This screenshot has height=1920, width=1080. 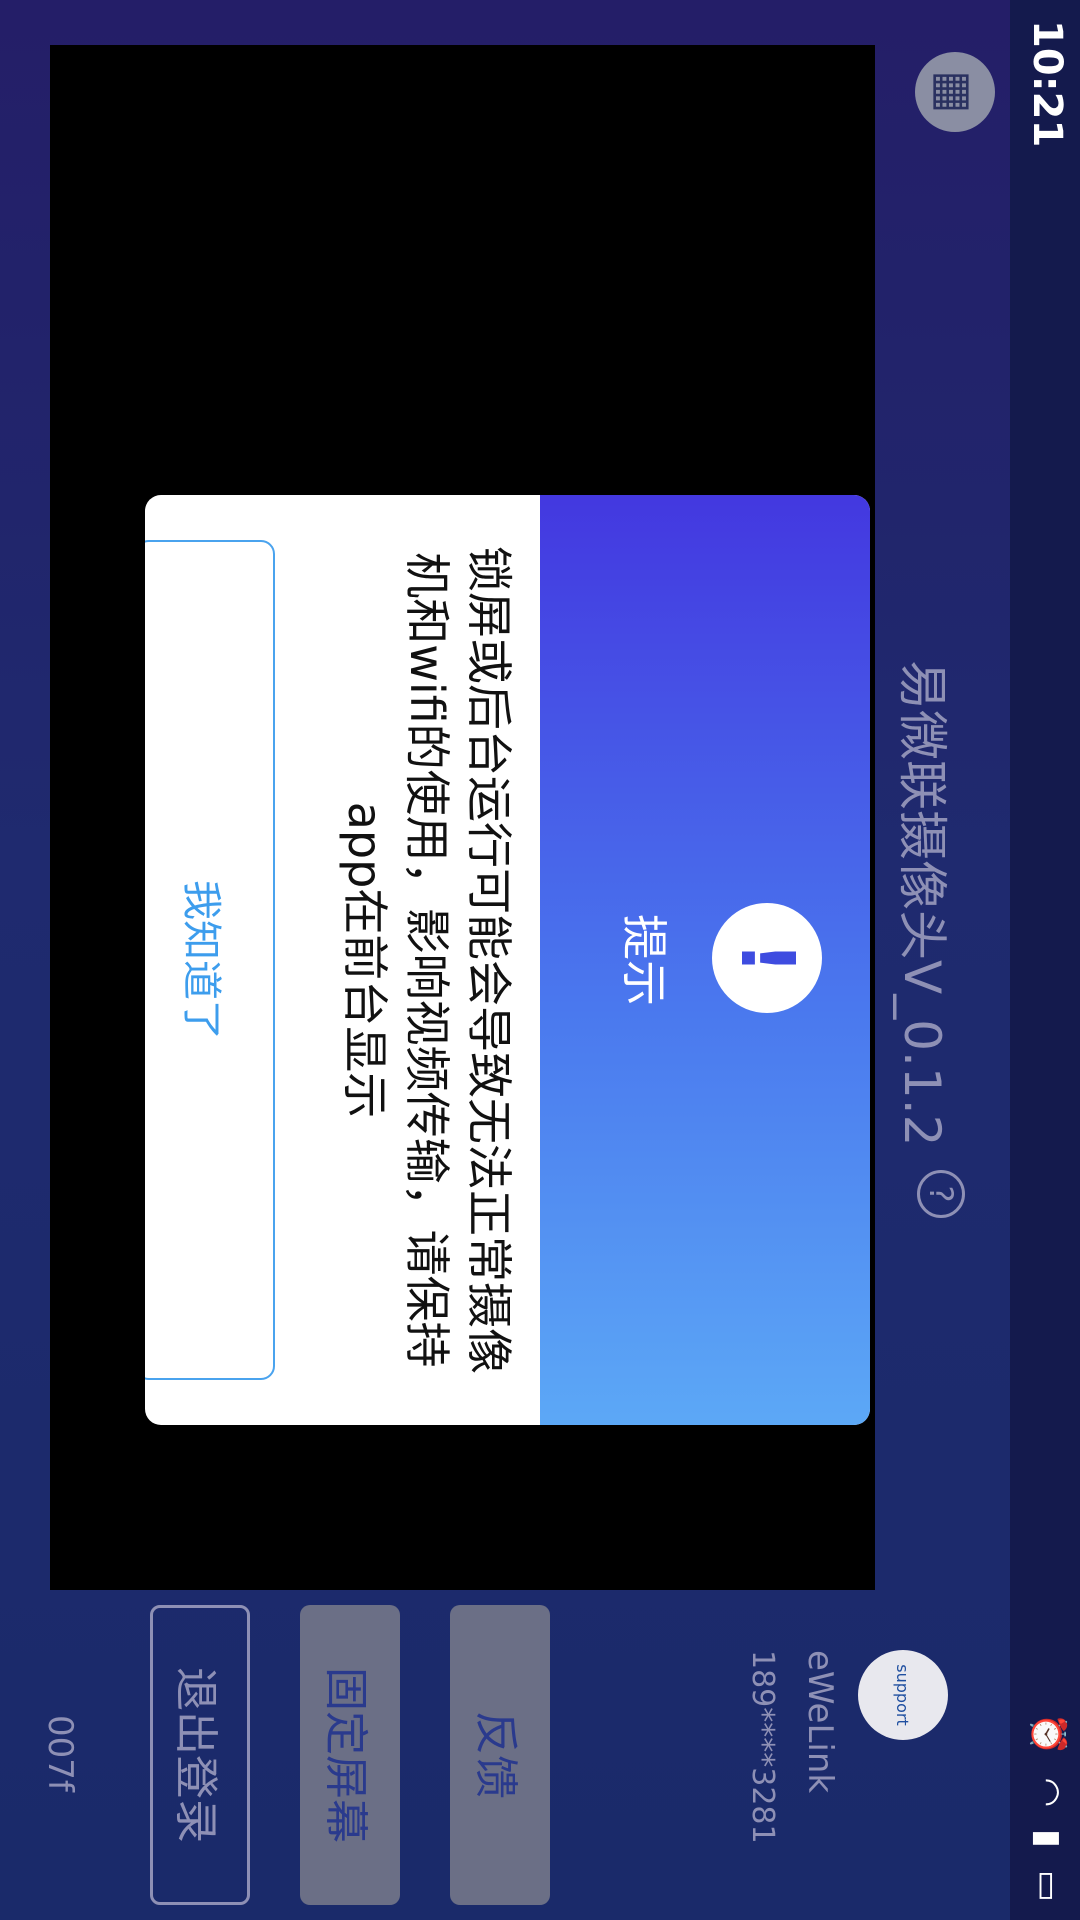 What do you see at coordinates (210, 960) in the screenshot?
I see `dialog-ok-button: 我知道了` at bounding box center [210, 960].